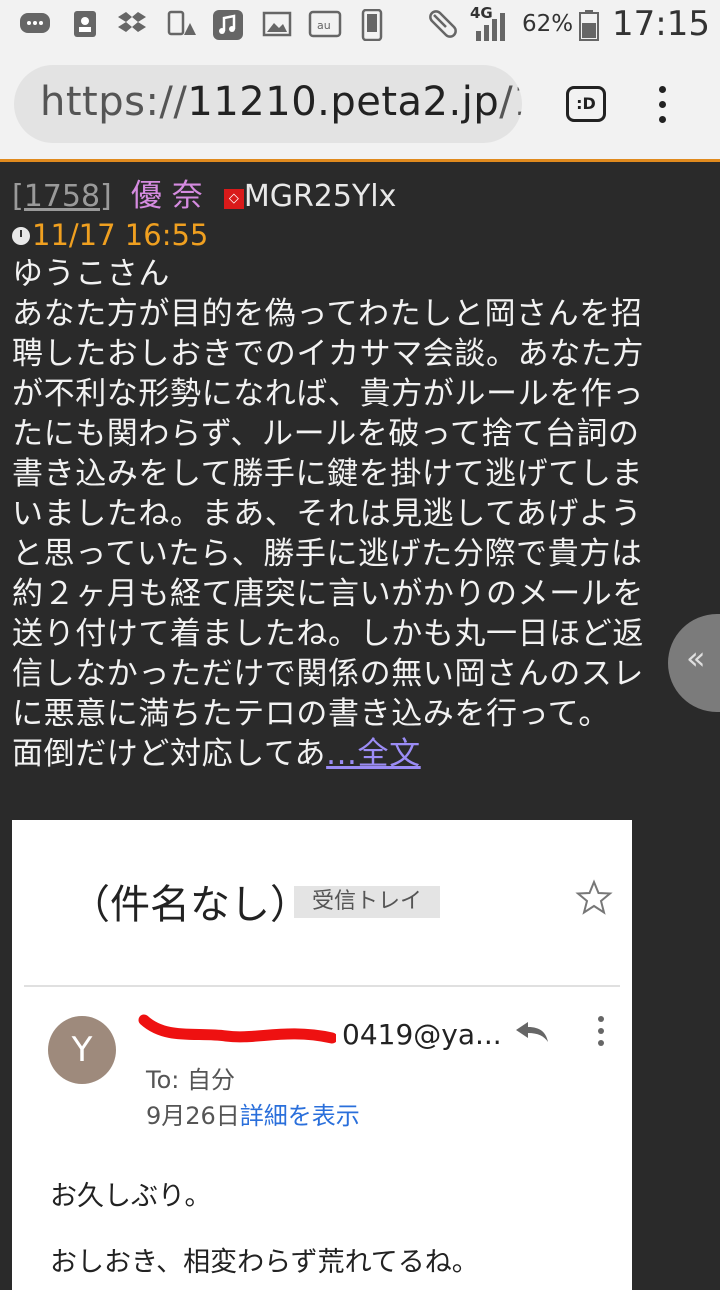 This screenshot has width=720, height=1290. I want to click on recipient-line: To: 自分, so click(190, 1080).